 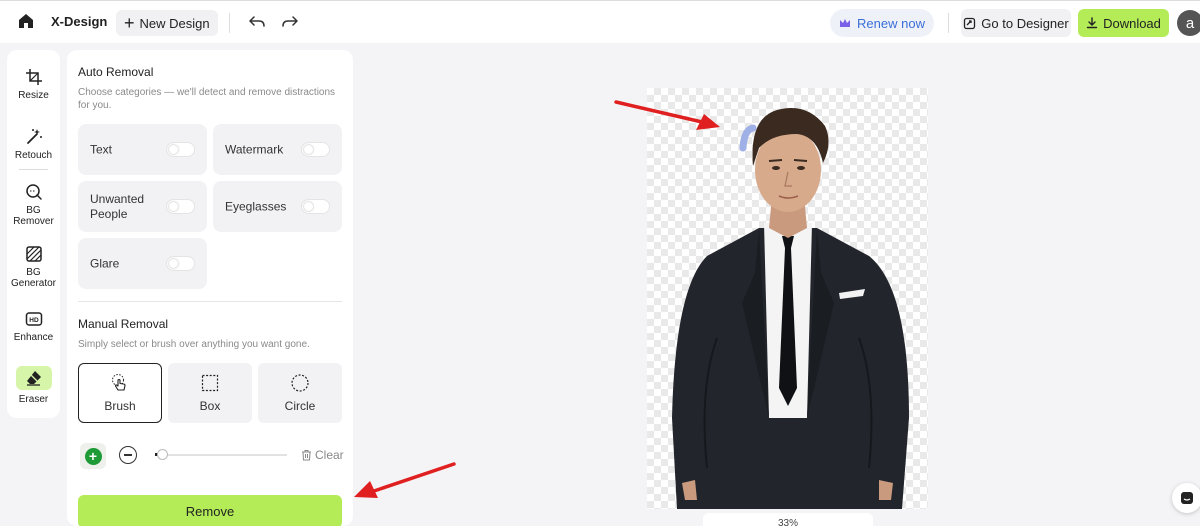 What do you see at coordinates (119, 382) in the screenshot?
I see `brush-cursor-icon` at bounding box center [119, 382].